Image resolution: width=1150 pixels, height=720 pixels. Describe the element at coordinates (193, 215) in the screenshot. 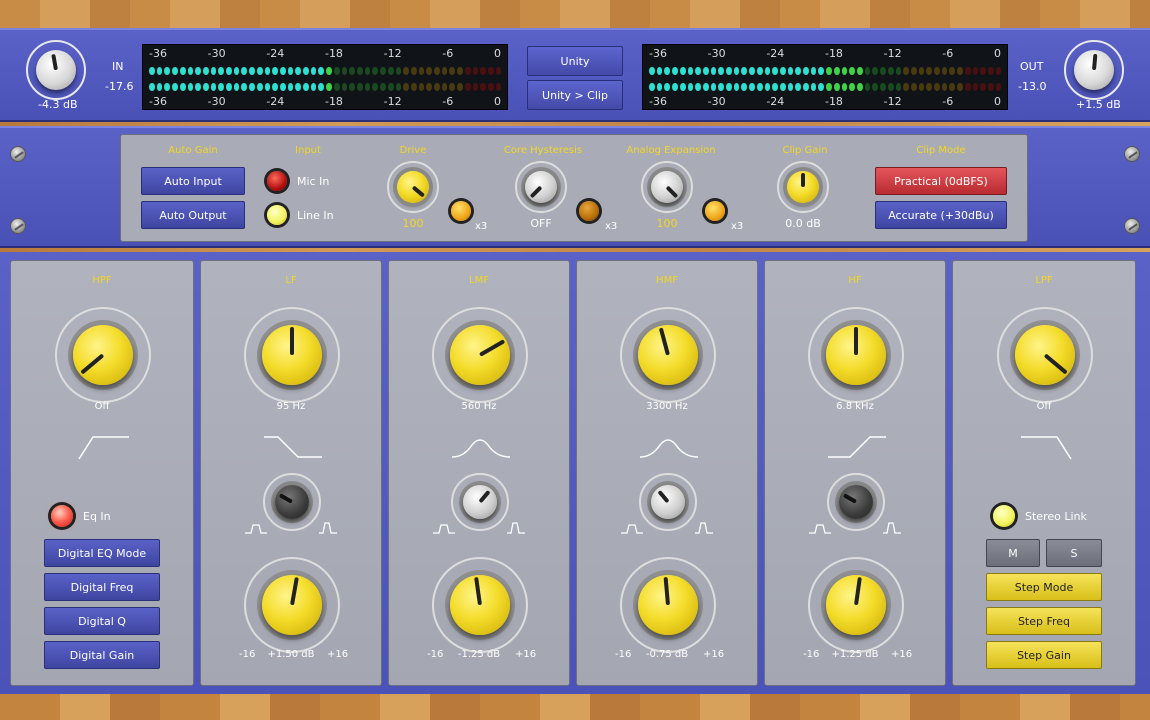

I see `auto-output-button: Auto Output` at that location.